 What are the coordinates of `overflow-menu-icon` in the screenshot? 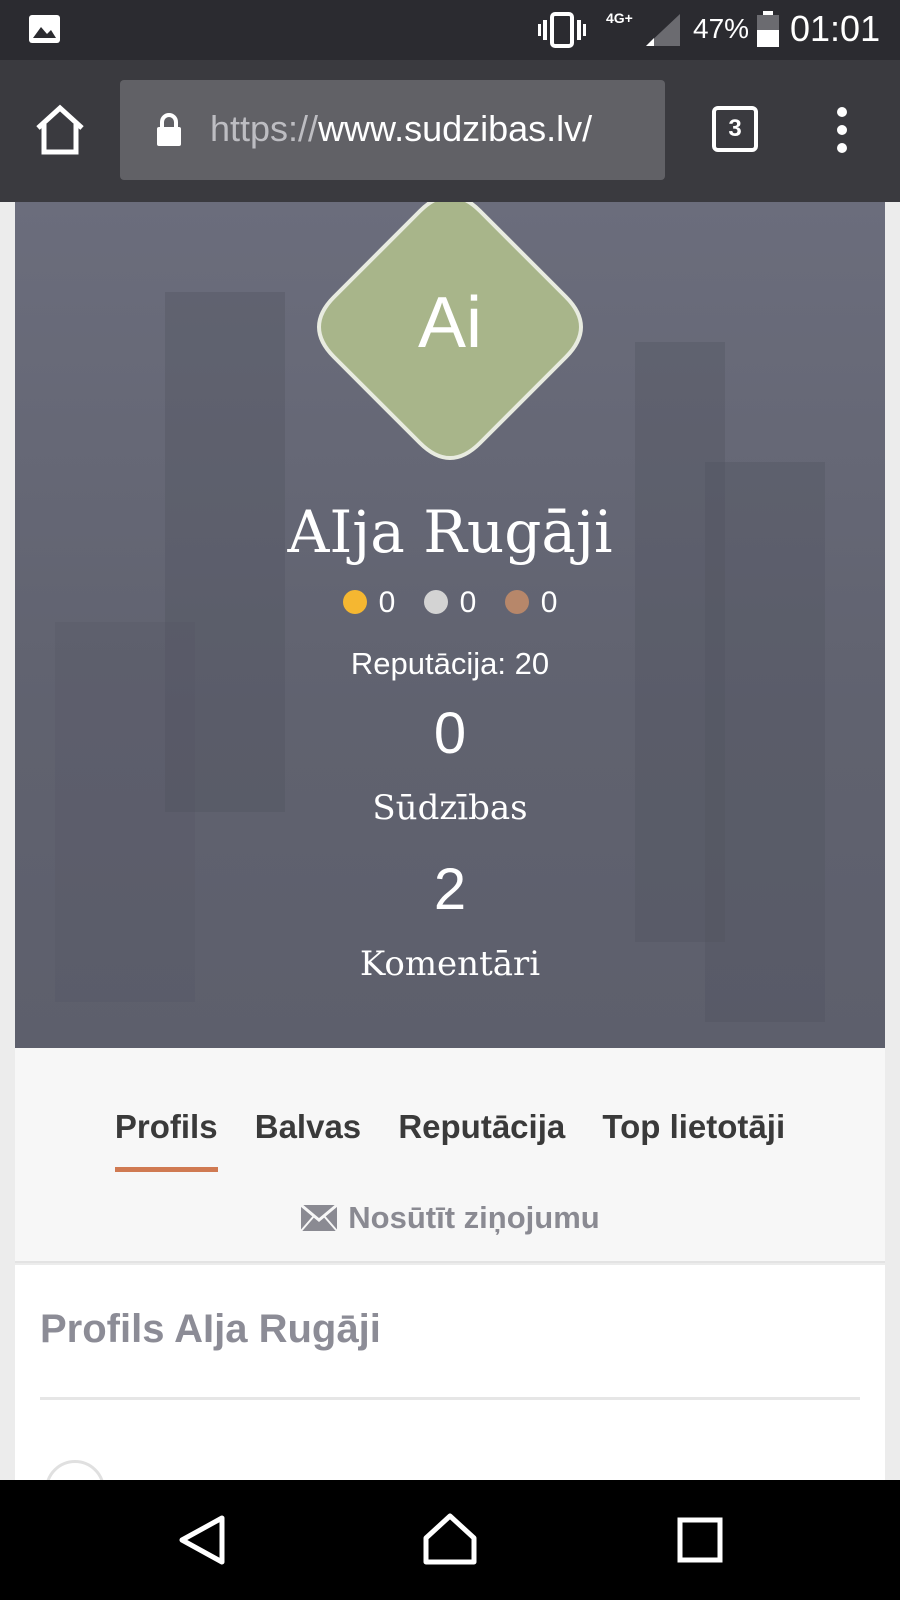 It's located at (842, 130).